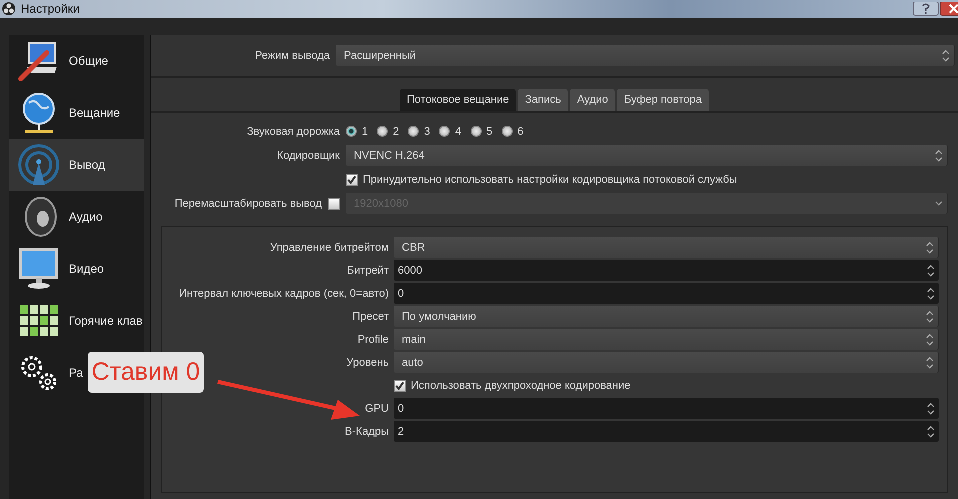 This screenshot has width=958, height=499. Describe the element at coordinates (666, 431) in the screenshot. I see `number-input: 2` at that location.